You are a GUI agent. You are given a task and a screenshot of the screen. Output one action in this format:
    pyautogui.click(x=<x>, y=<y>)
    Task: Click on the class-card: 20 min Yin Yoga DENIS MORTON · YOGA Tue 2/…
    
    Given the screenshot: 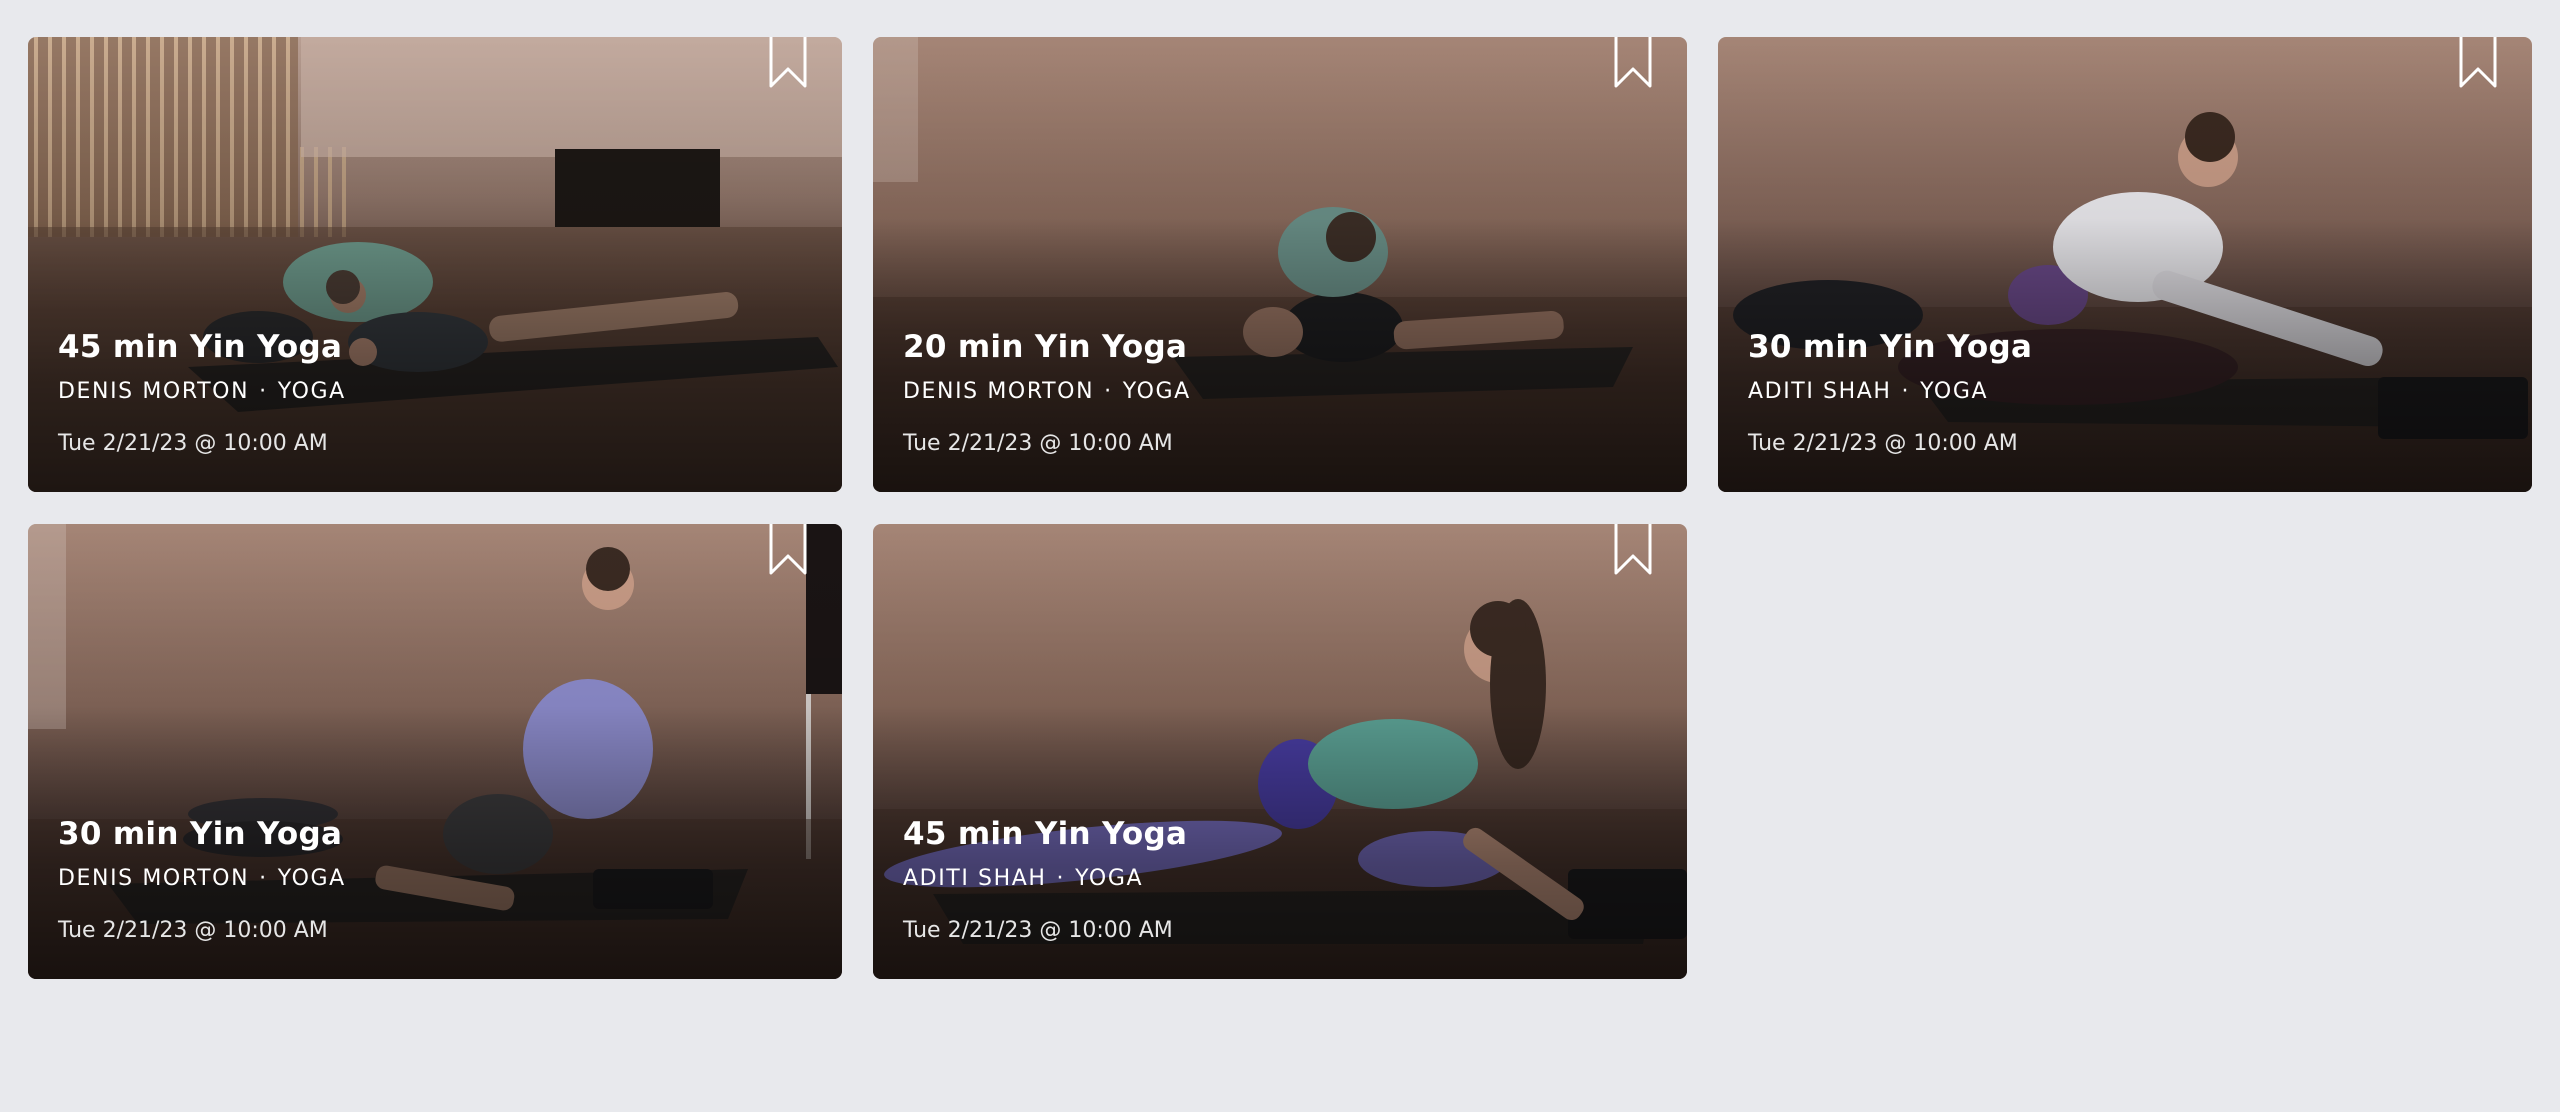 What is the action you would take?
    pyautogui.click(x=1280, y=264)
    